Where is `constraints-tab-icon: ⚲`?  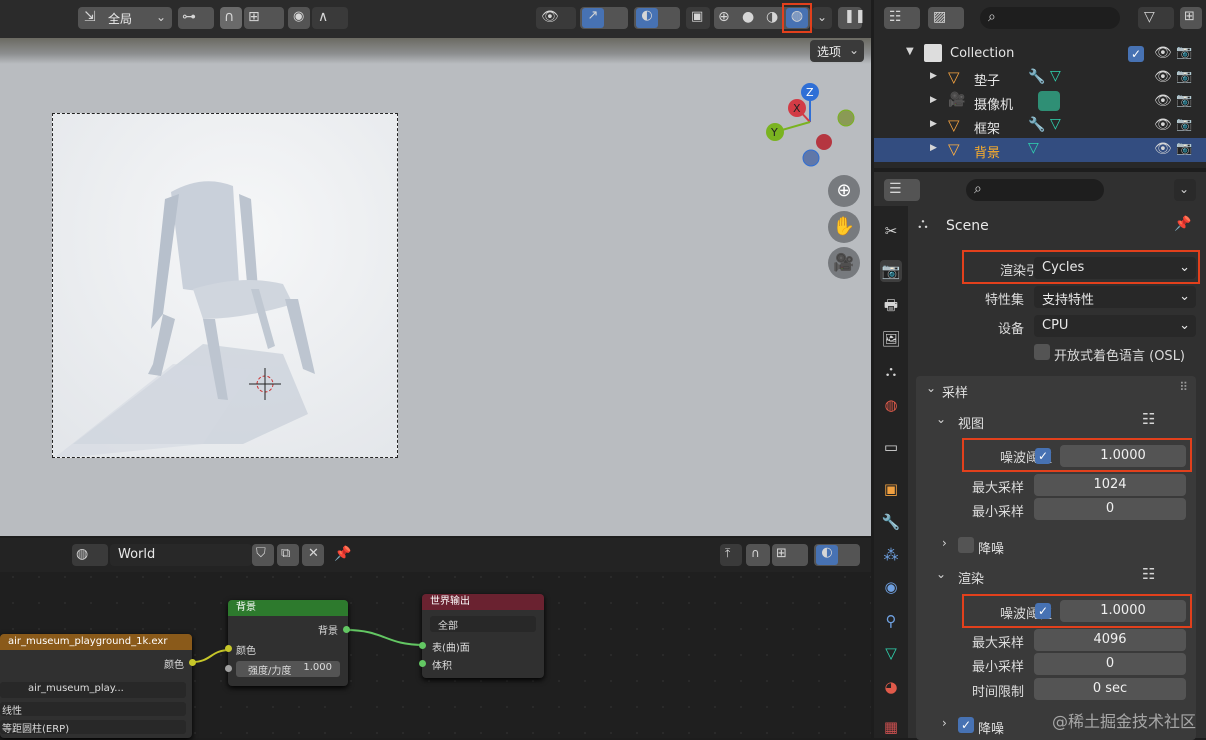 constraints-tab-icon: ⚲ is located at coordinates (891, 621).